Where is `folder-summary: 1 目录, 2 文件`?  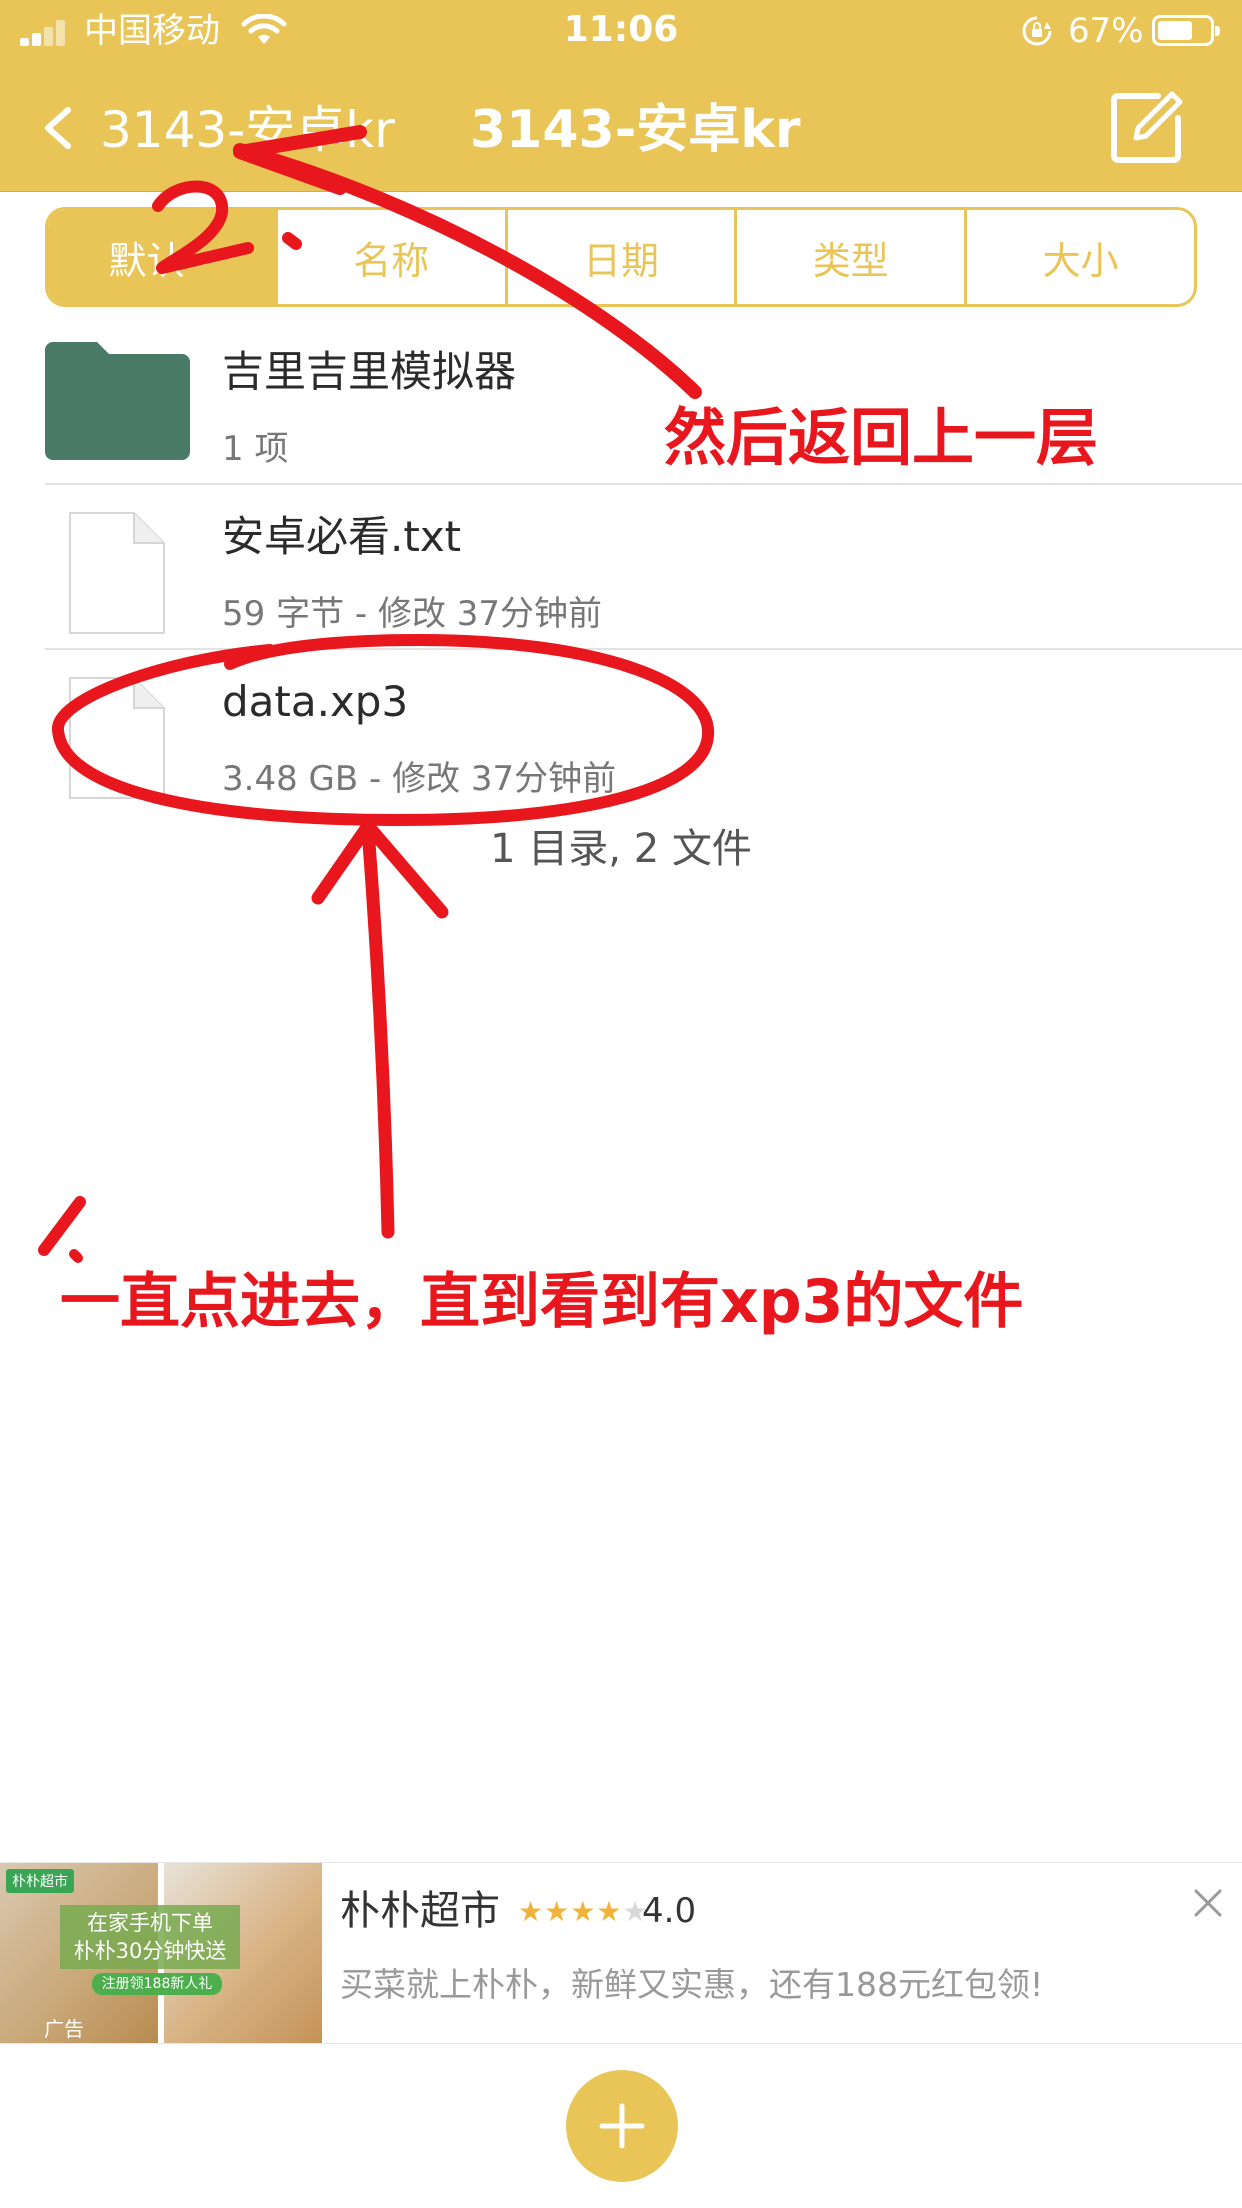 folder-summary: 1 目录, 2 文件 is located at coordinates (621, 849).